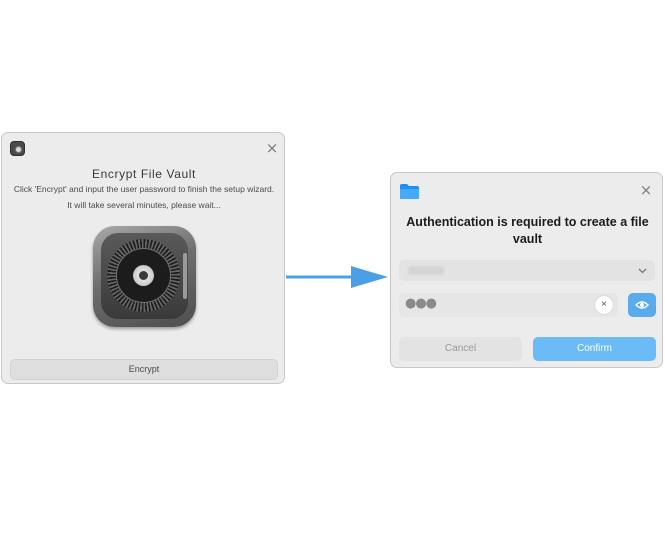 The height and width of the screenshot is (554, 665). What do you see at coordinates (144, 276) in the screenshot?
I see `vault-icon` at bounding box center [144, 276].